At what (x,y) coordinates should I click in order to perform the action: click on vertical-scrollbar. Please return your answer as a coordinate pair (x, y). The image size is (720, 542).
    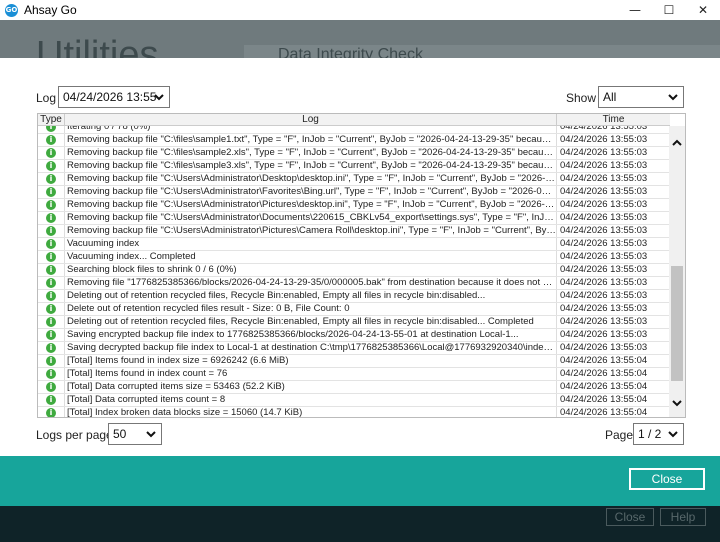
    Looking at the image, I should click on (677, 271).